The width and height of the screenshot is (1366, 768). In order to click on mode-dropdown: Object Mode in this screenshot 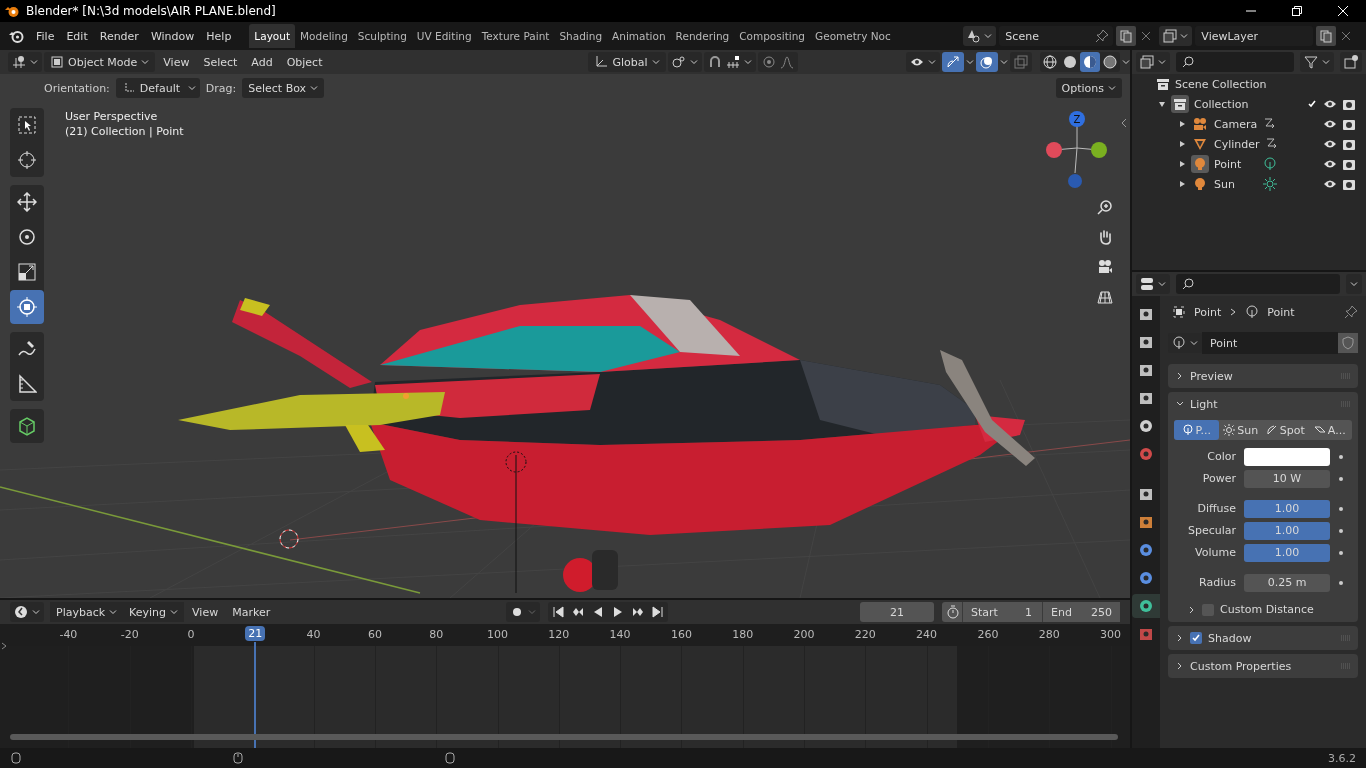, I will do `click(100, 62)`.